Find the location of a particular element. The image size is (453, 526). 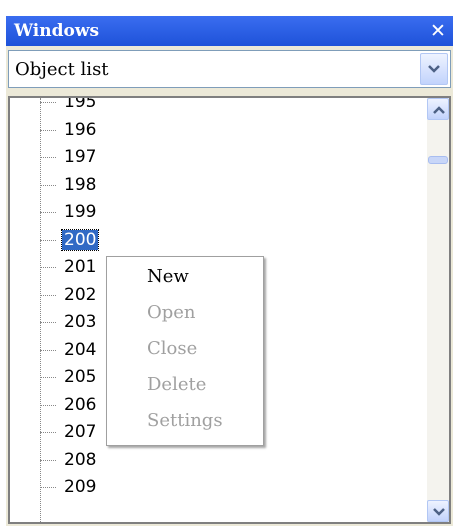

panel-titlebar: Windows ✕ is located at coordinates (229, 31).